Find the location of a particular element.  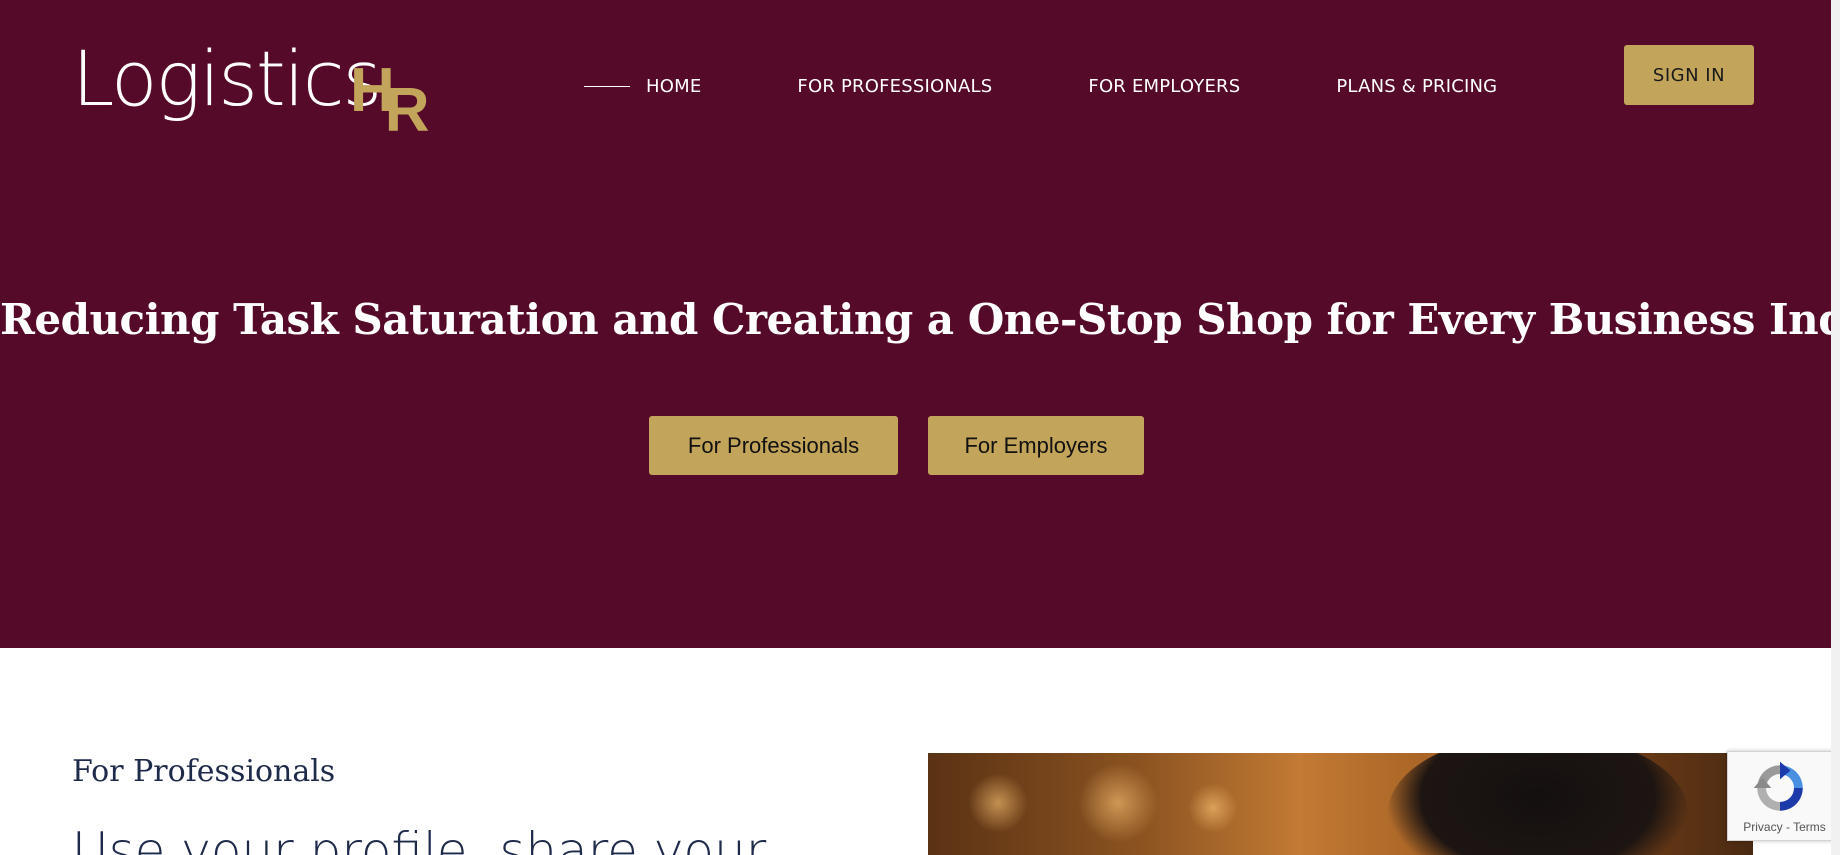

recaptcha-links: Privacy - Terms is located at coordinates (1784, 827).